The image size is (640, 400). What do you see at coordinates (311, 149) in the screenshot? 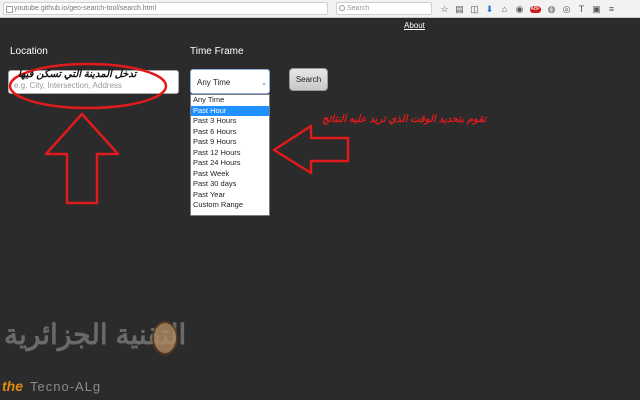
I see `left-arrow-icon` at bounding box center [311, 149].